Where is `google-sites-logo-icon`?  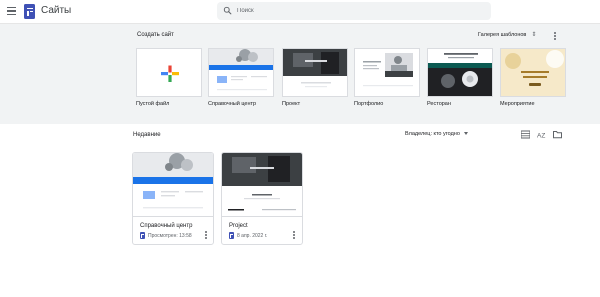 google-sites-logo-icon is located at coordinates (29, 11).